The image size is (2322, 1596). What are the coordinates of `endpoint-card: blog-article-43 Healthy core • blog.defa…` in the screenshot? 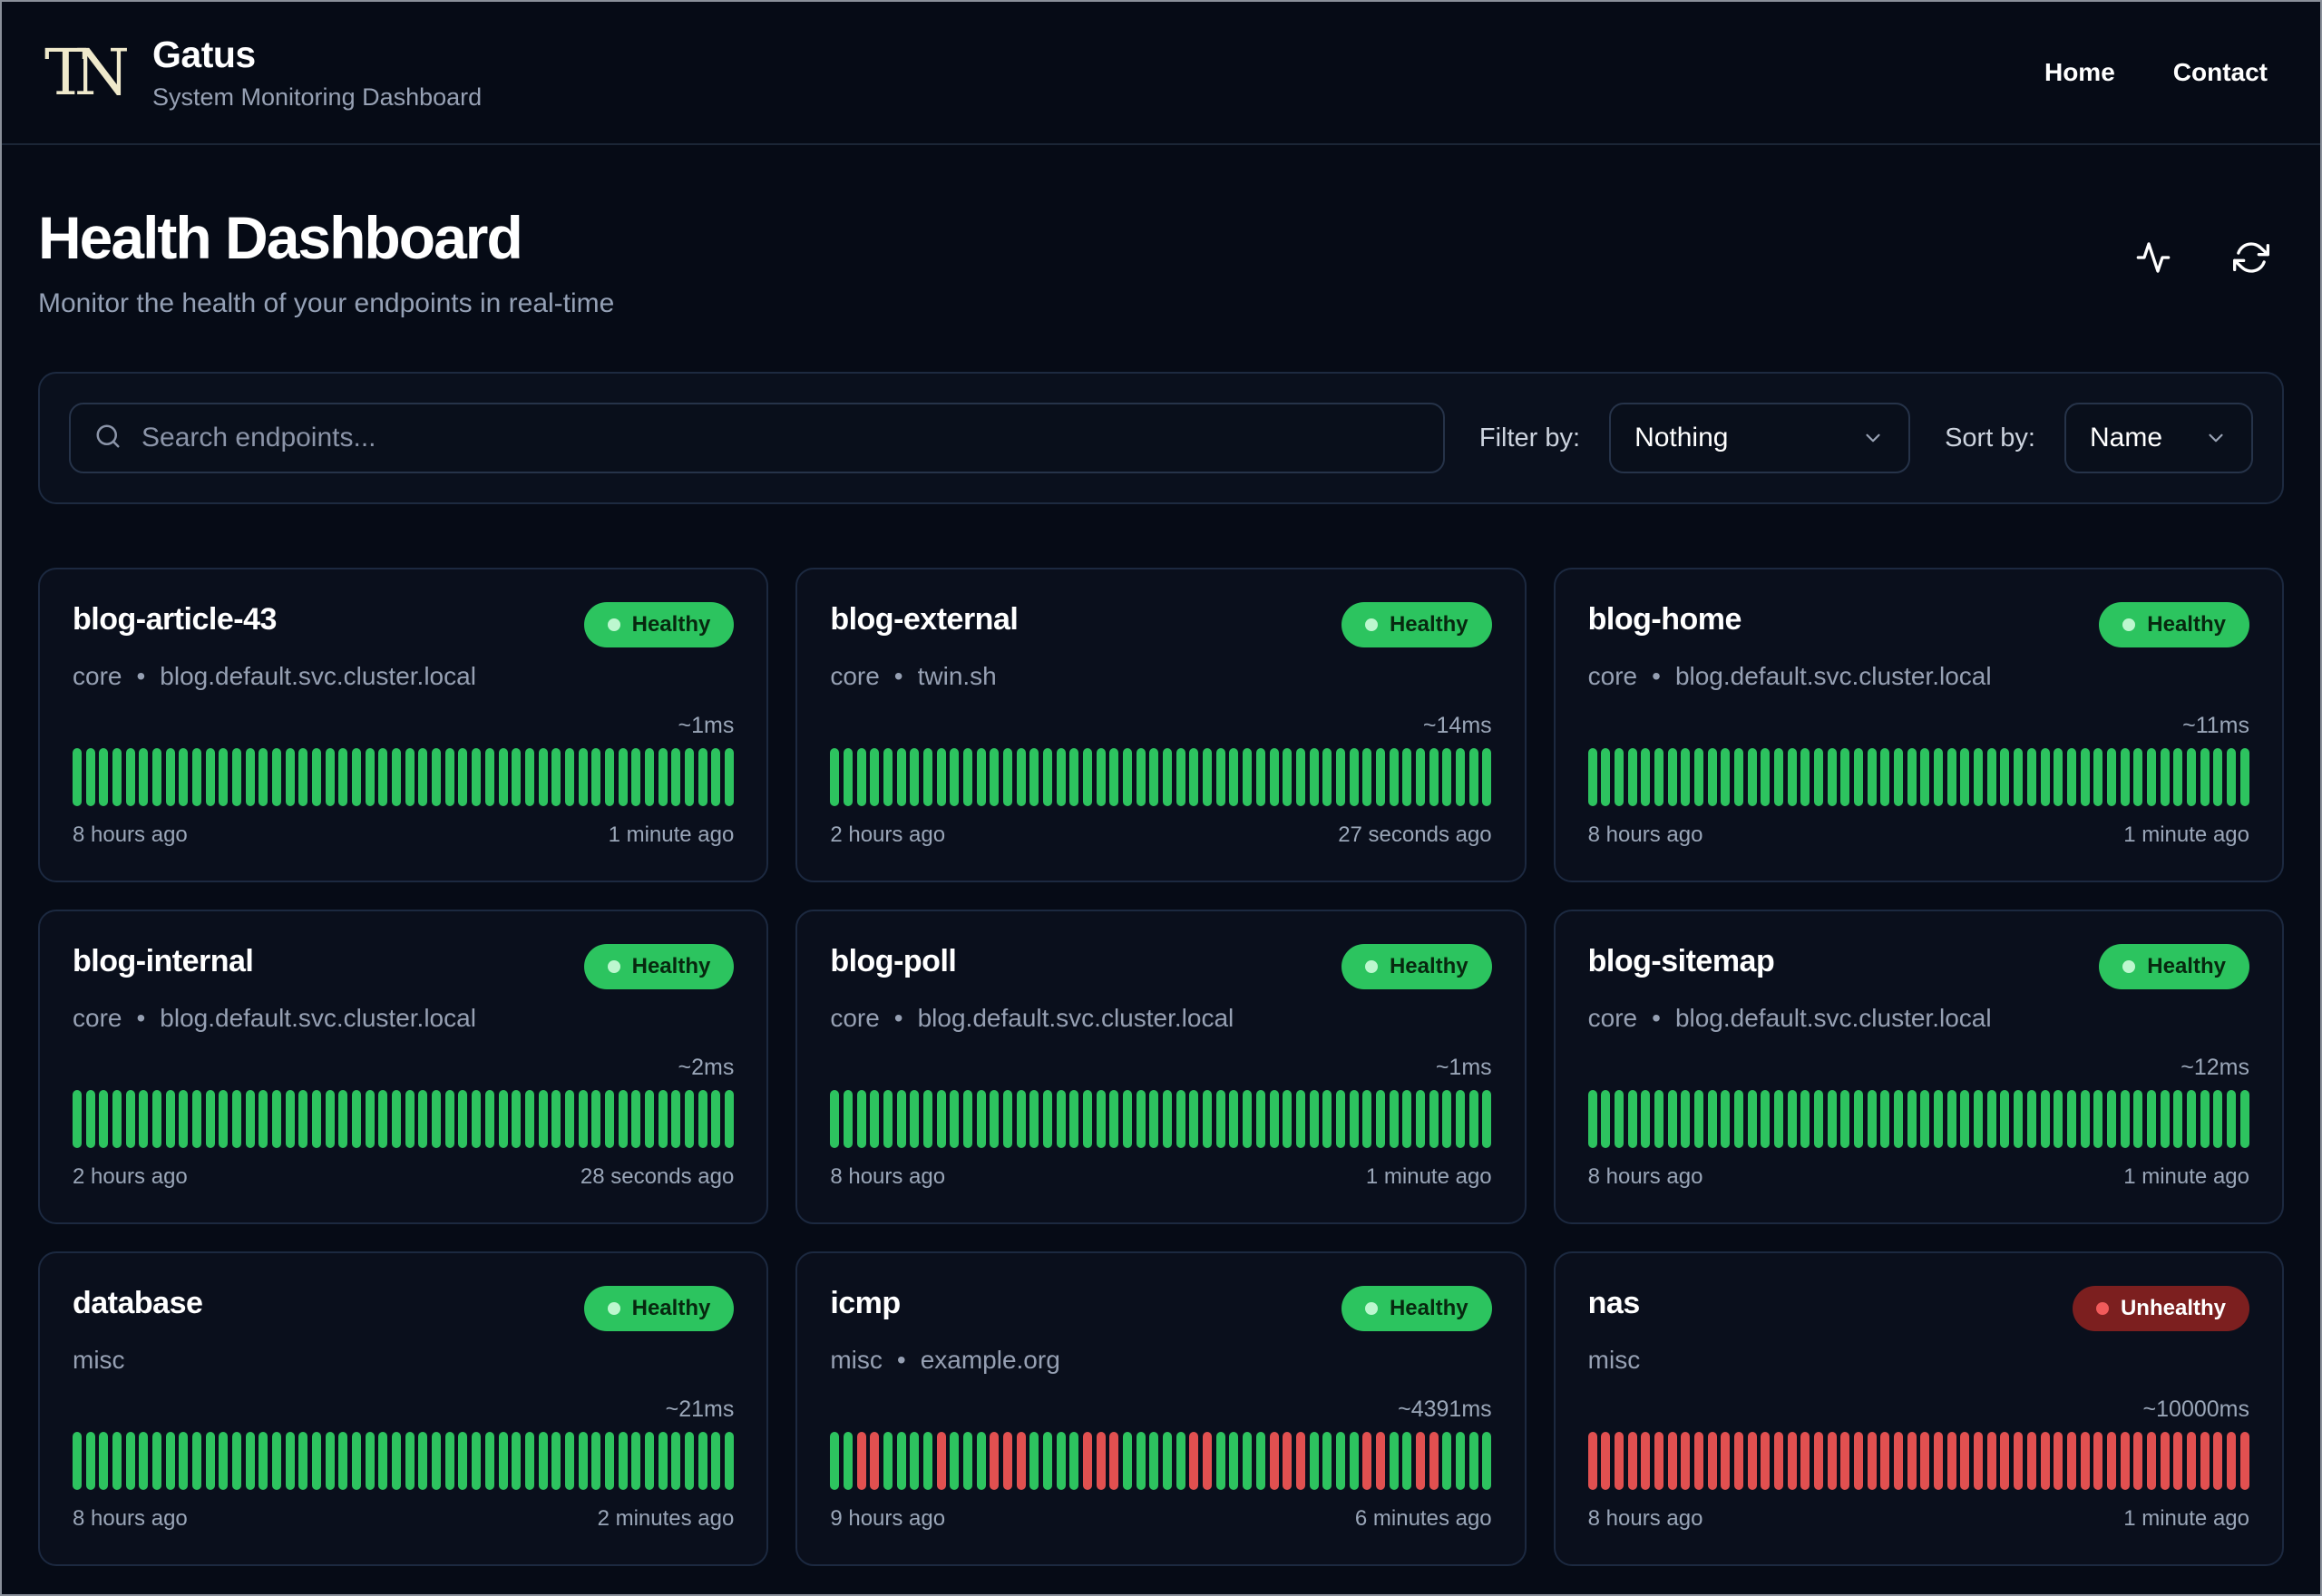 It's located at (403, 725).